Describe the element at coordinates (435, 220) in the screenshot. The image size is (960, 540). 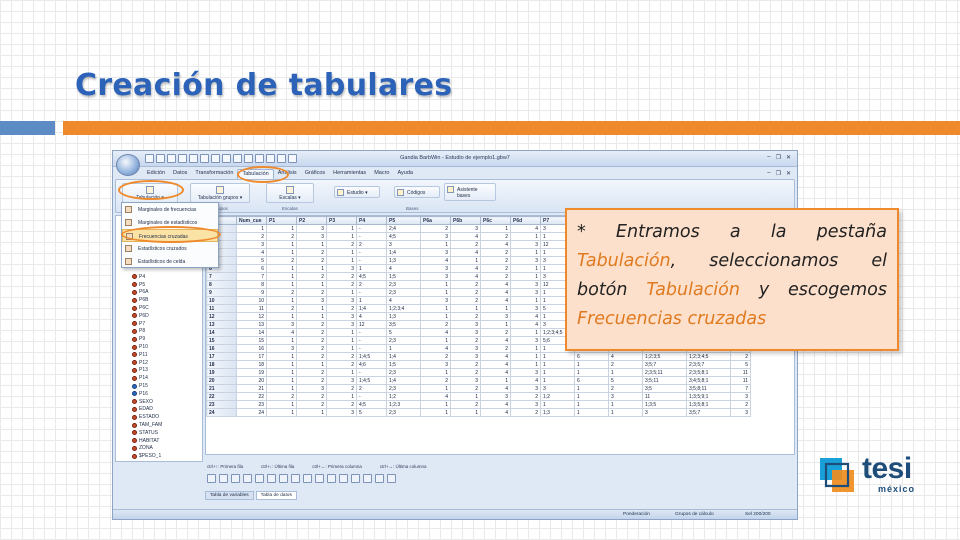
I see `column-header: P6a` at that location.